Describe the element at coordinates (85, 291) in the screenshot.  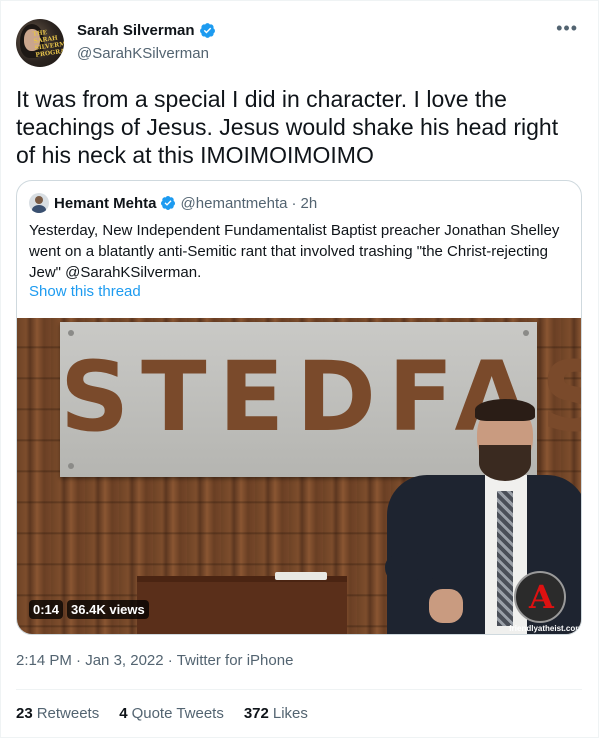
I see `show-thread-link: Show this thread` at that location.